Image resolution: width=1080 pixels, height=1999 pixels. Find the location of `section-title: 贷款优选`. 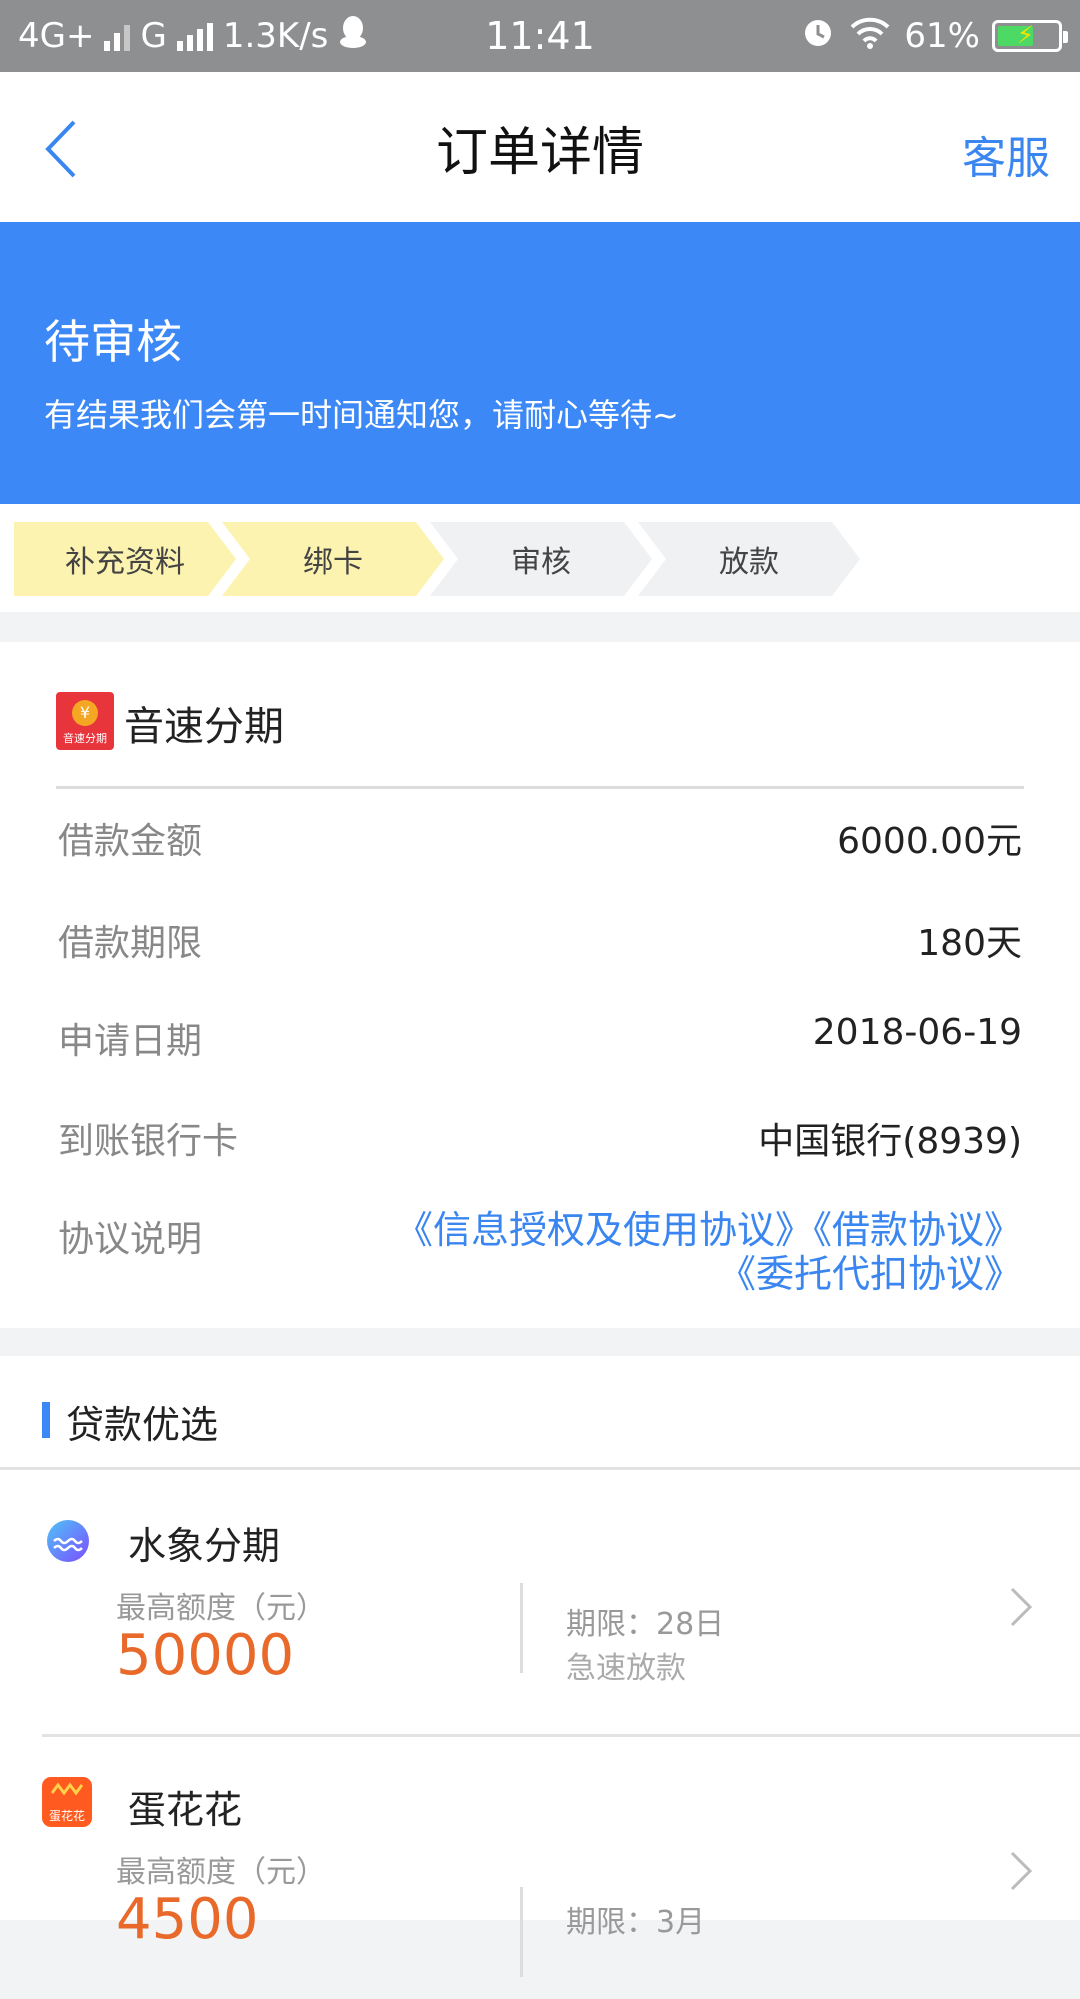

section-title: 贷款优选 is located at coordinates (142, 1425).